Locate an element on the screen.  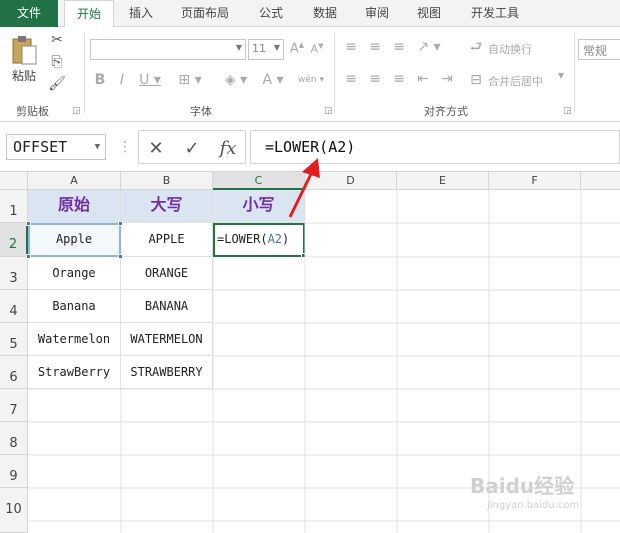
decrease-font-button: A▼ is located at coordinates (317, 49).